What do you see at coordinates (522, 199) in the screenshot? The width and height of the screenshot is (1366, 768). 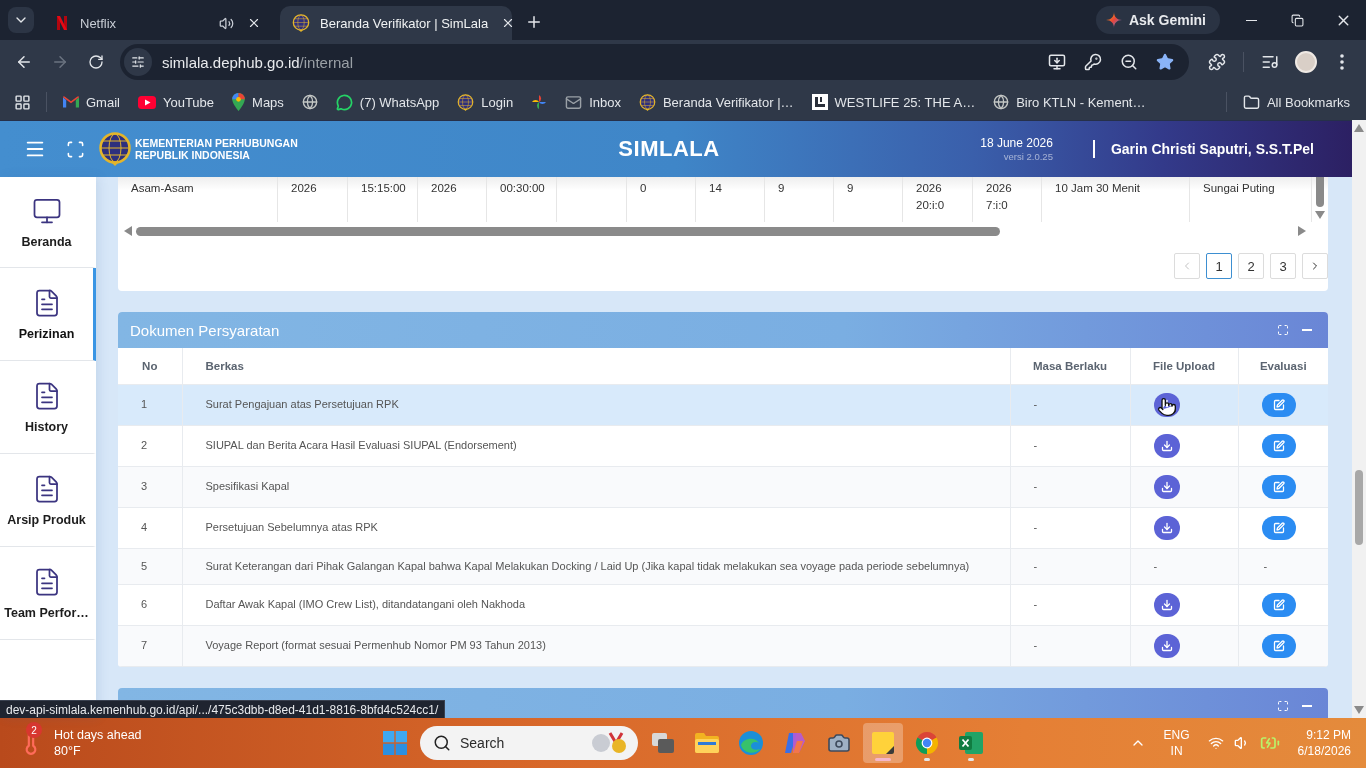 I see `table-cell: 00:30:00` at bounding box center [522, 199].